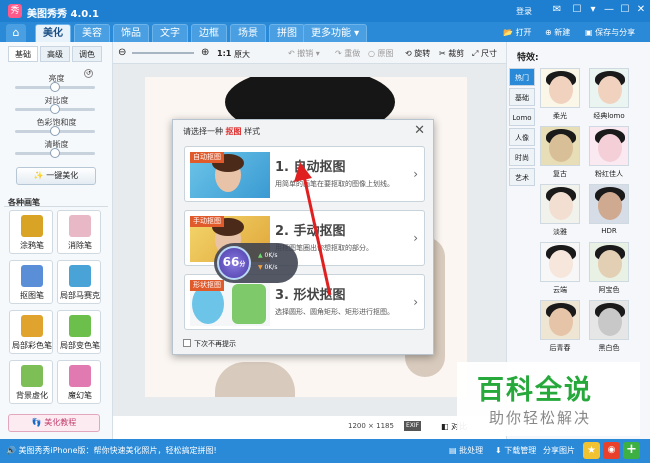  Describe the element at coordinates (338, 53) in the screenshot. I see `redo-icon: ↷` at that location.